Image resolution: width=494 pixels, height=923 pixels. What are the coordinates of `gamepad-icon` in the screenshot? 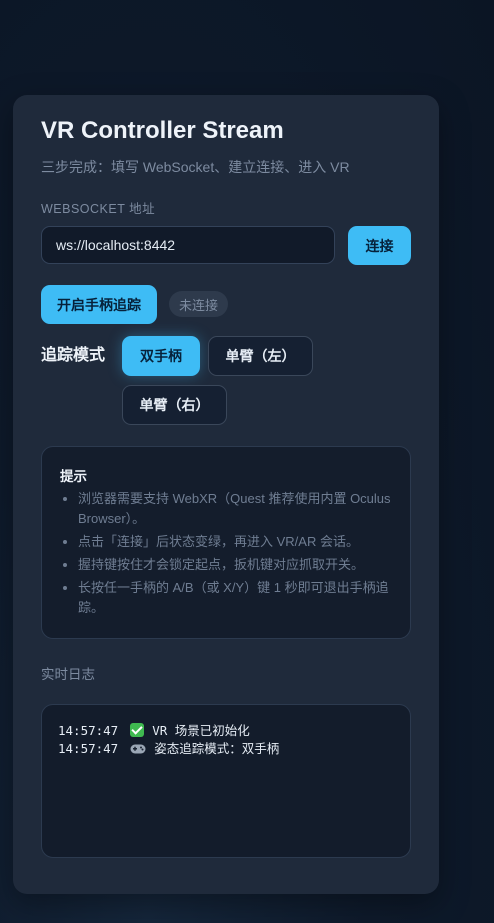 It's located at (138, 751).